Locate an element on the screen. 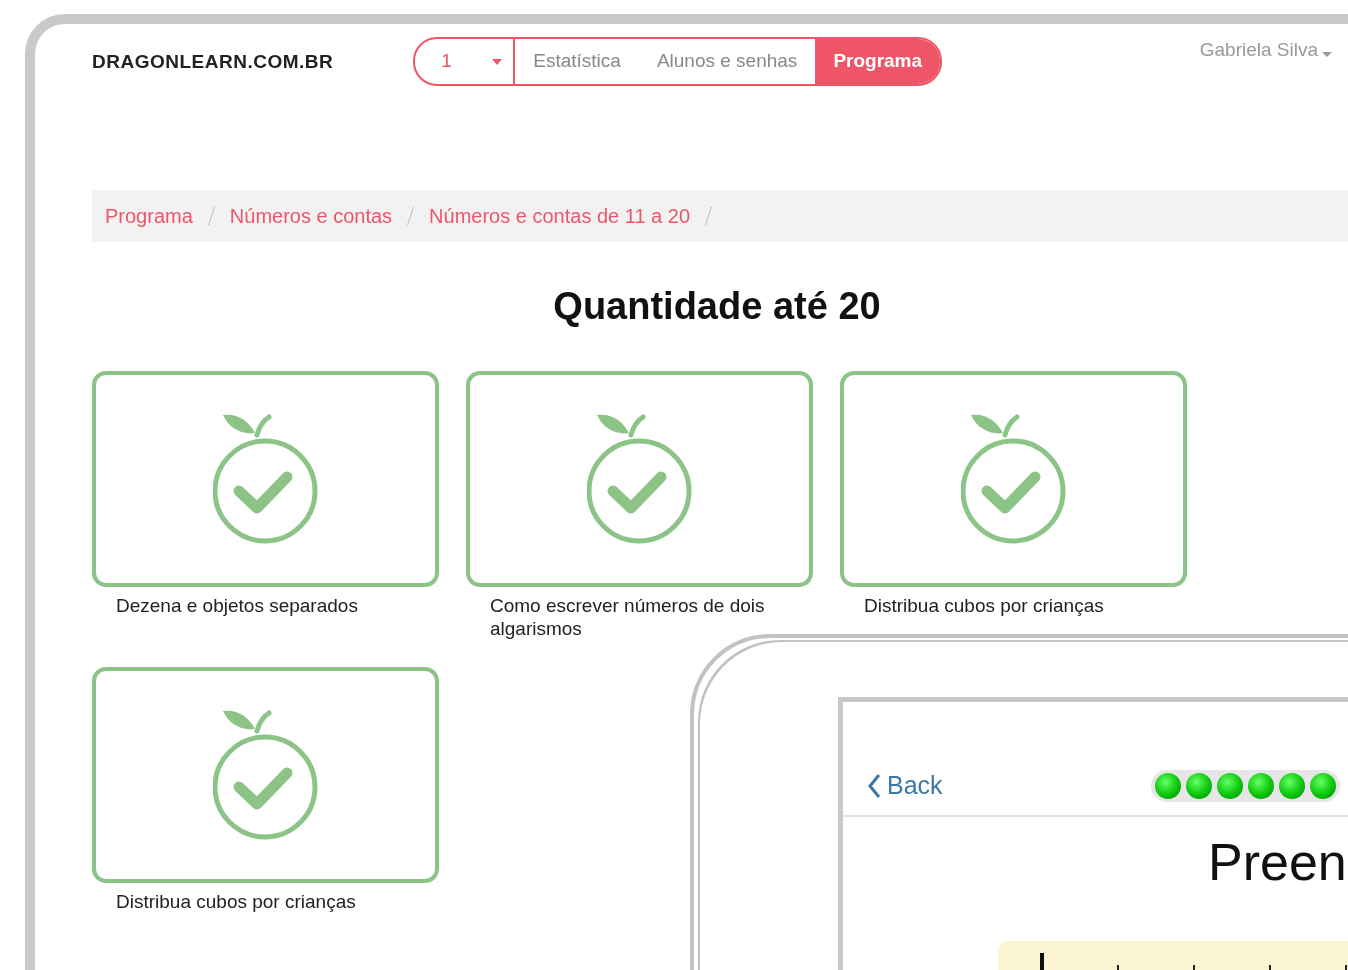  chevron-left-icon is located at coordinates (874, 786).